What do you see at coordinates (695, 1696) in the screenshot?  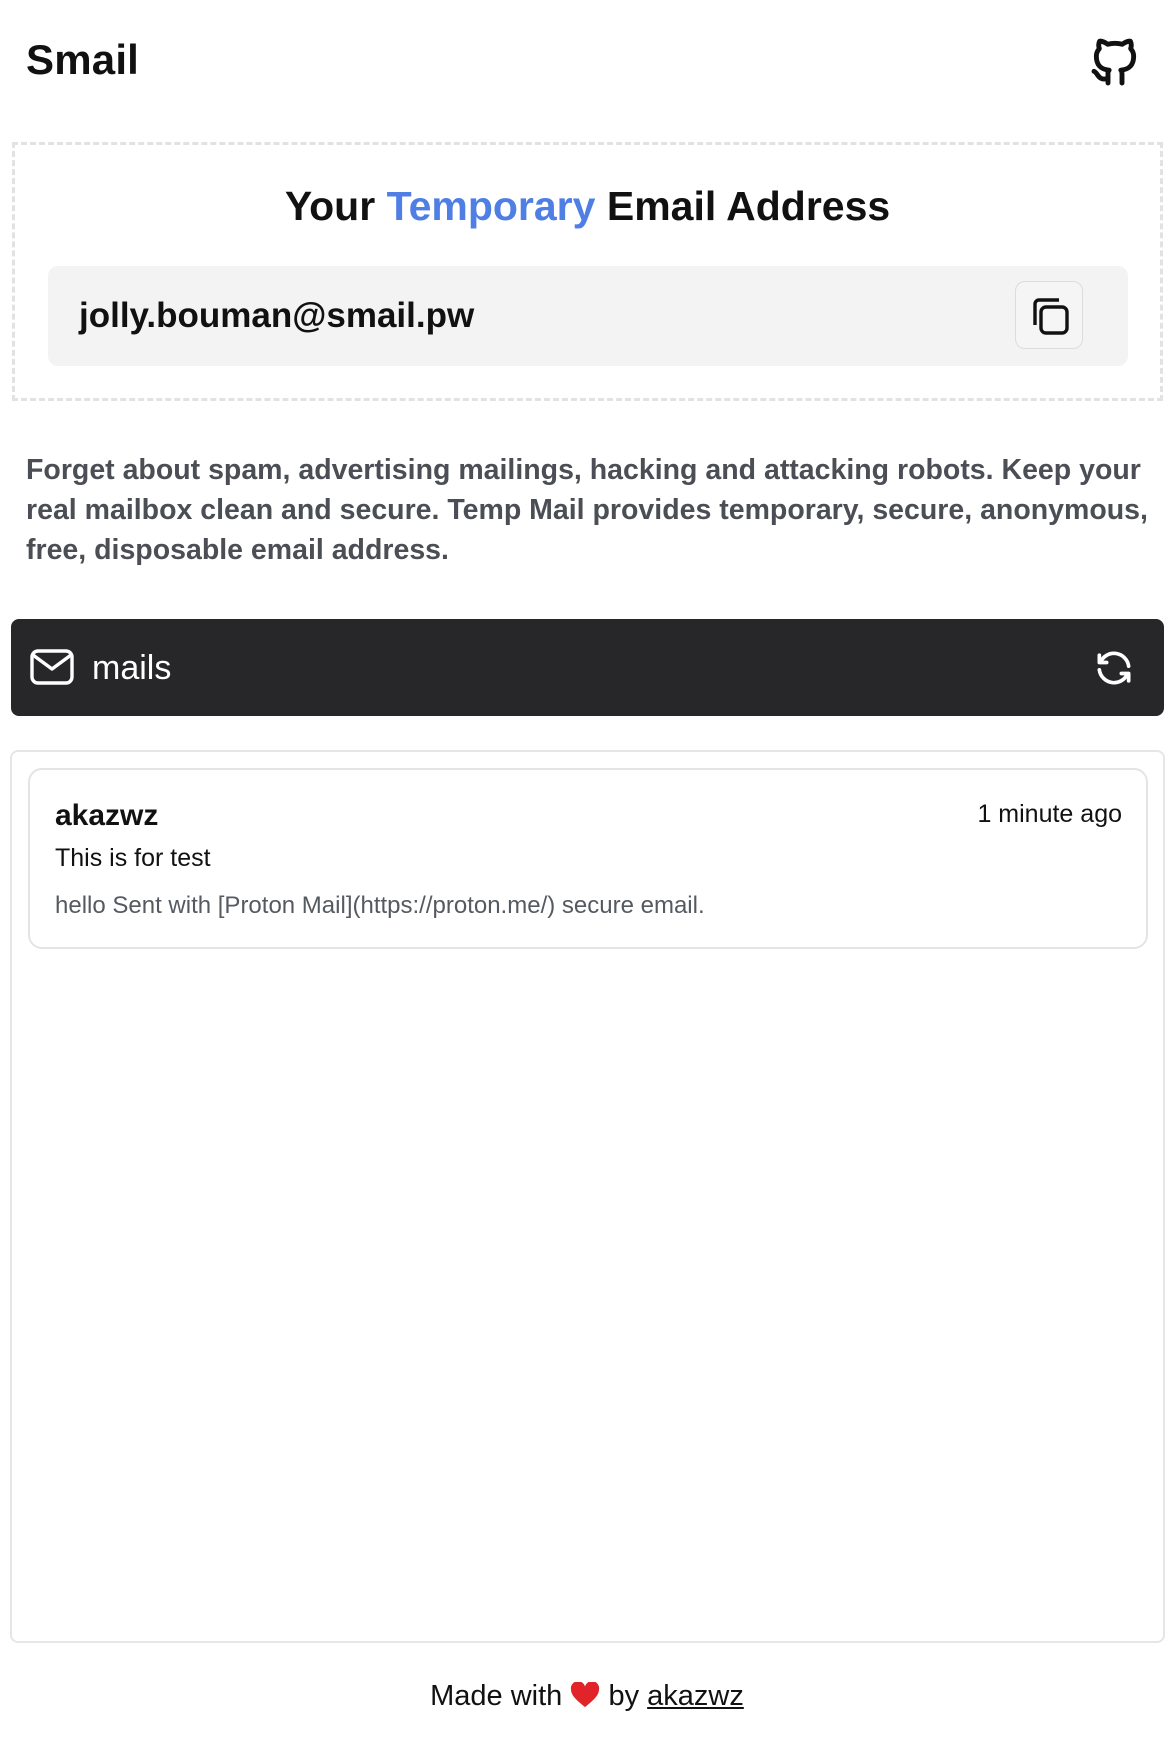 I see `author-link: akazwz` at bounding box center [695, 1696].